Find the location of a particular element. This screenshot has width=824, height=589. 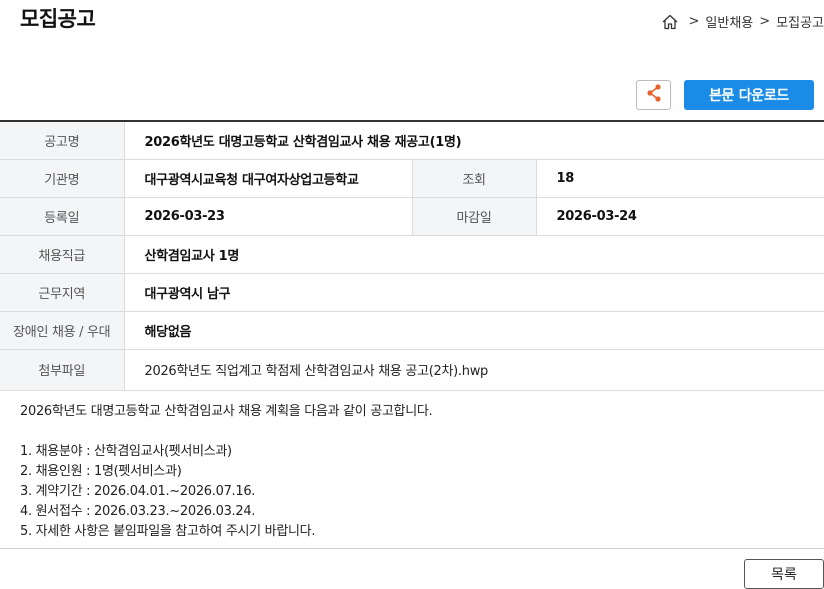

download-body-button: 본문 다운로드 is located at coordinates (749, 95).